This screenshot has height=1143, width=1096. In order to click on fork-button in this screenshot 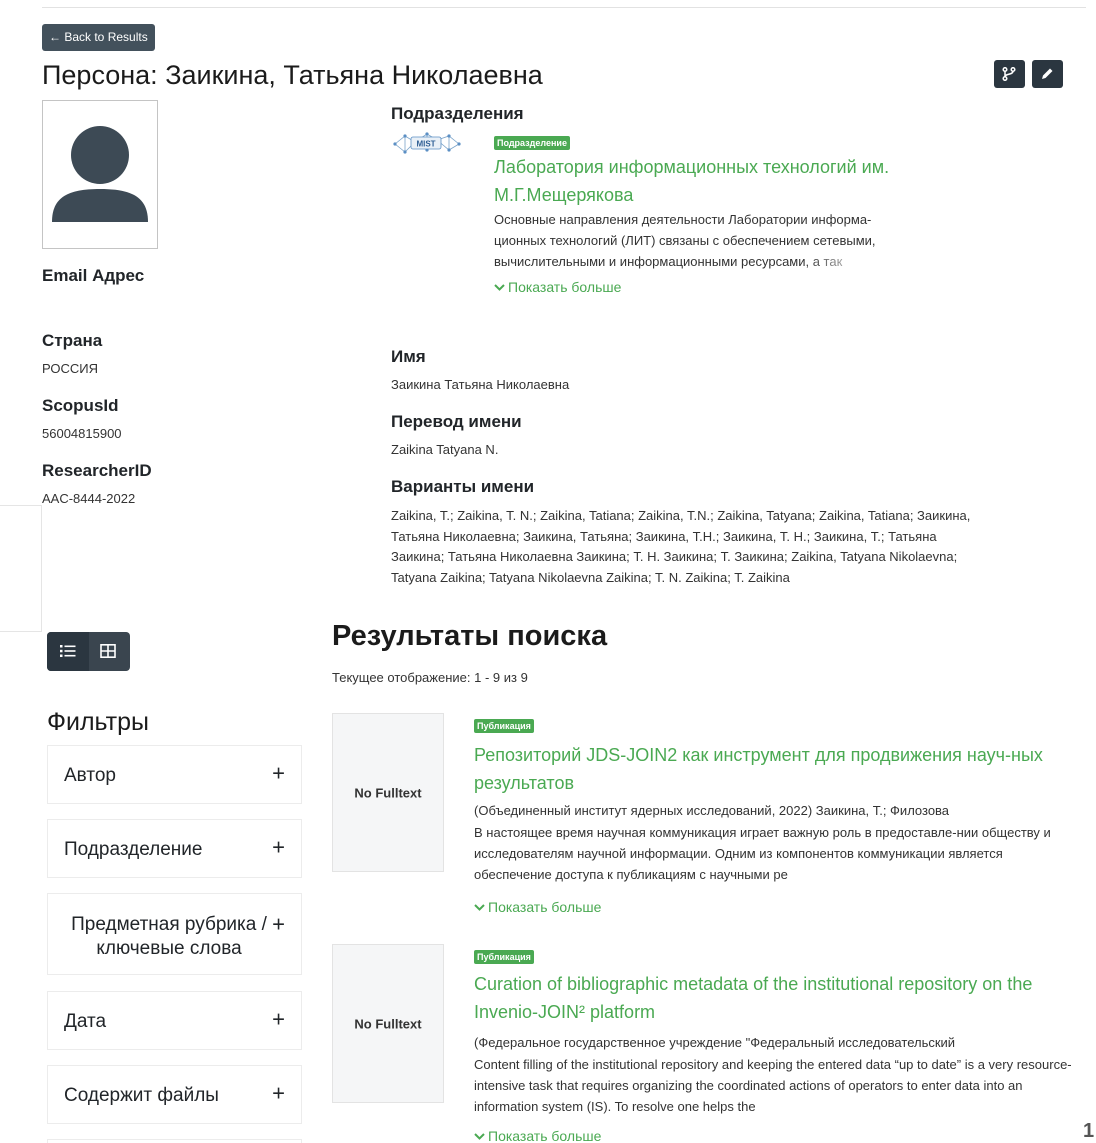, I will do `click(1009, 74)`.